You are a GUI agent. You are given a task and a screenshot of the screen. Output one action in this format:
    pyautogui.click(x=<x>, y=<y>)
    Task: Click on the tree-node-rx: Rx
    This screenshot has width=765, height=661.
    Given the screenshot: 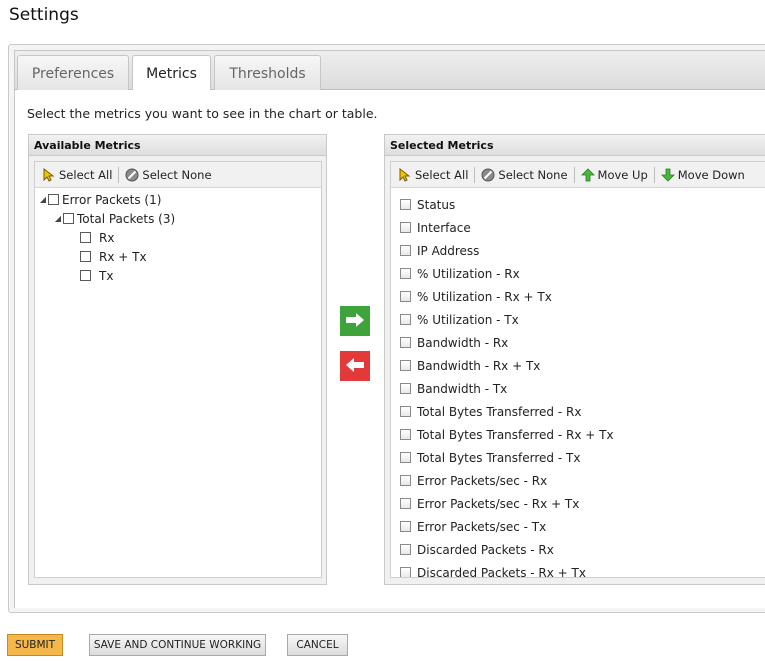 What is the action you would take?
    pyautogui.click(x=178, y=237)
    